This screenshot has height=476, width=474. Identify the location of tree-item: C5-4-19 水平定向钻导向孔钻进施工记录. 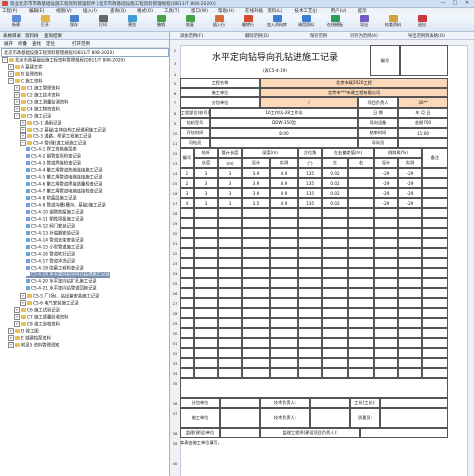
(68, 275).